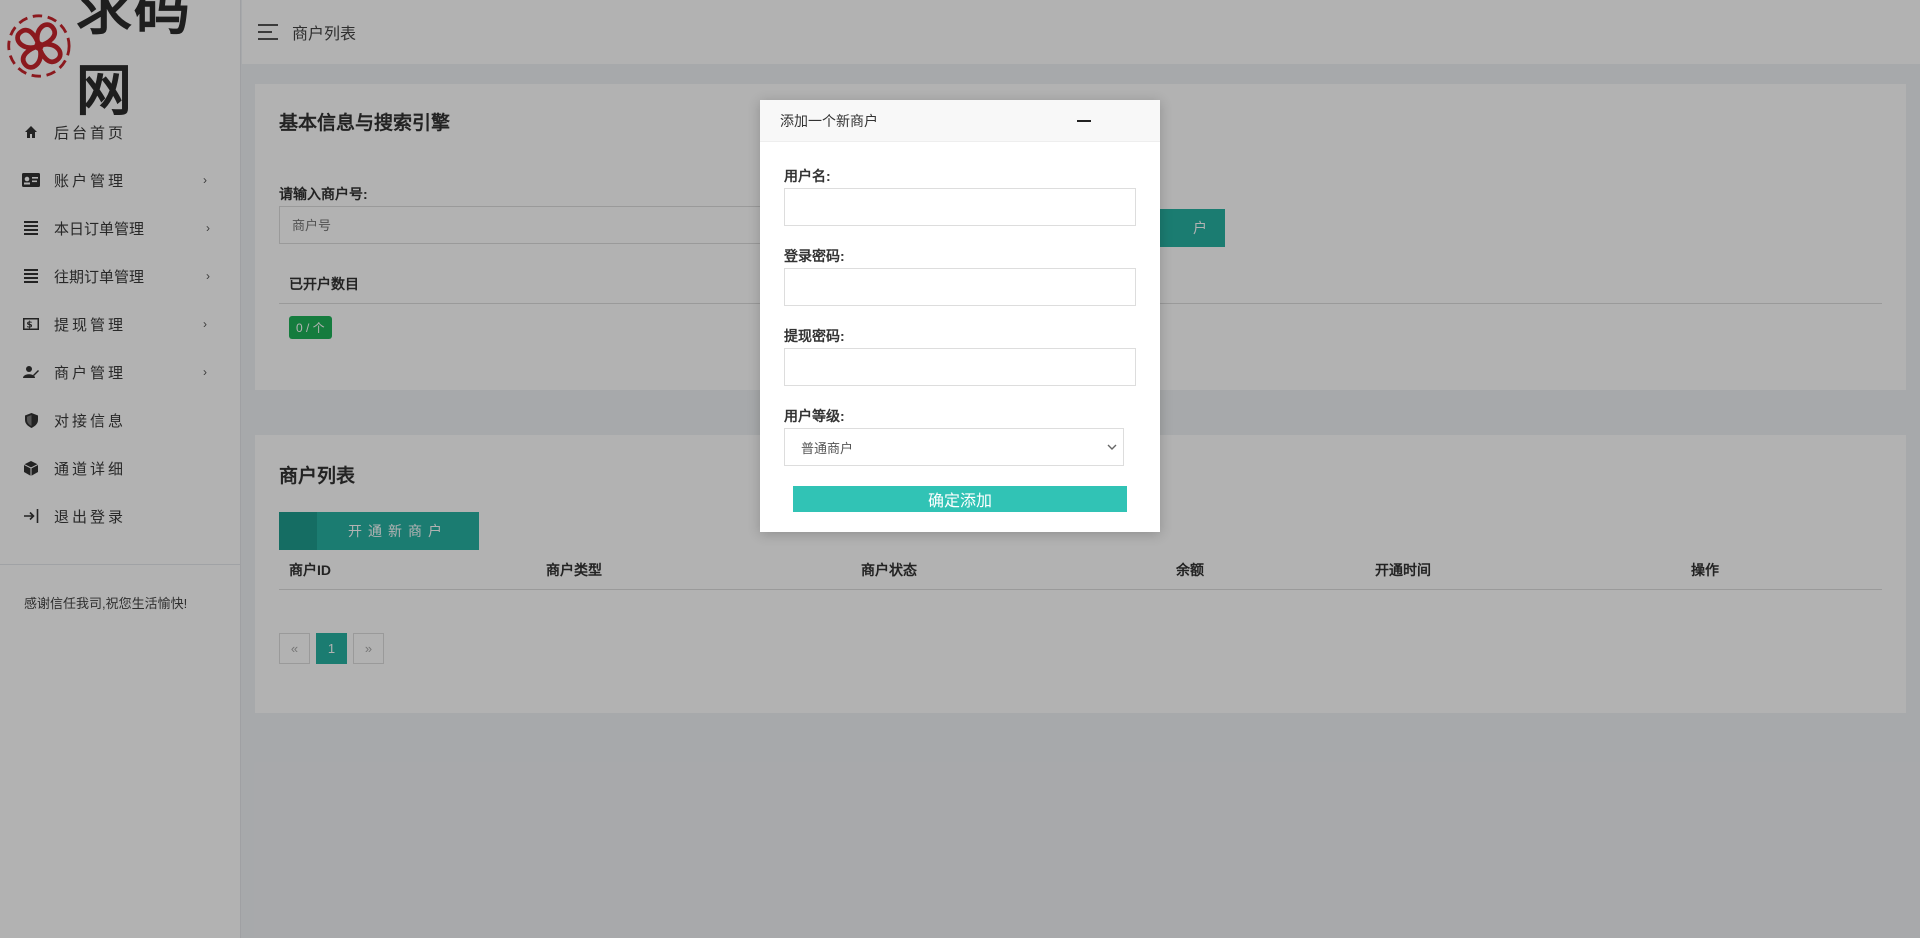 Image resolution: width=1920 pixels, height=938 pixels. What do you see at coordinates (829, 120) in the screenshot?
I see `dialog-title: 添加一个新商户` at bounding box center [829, 120].